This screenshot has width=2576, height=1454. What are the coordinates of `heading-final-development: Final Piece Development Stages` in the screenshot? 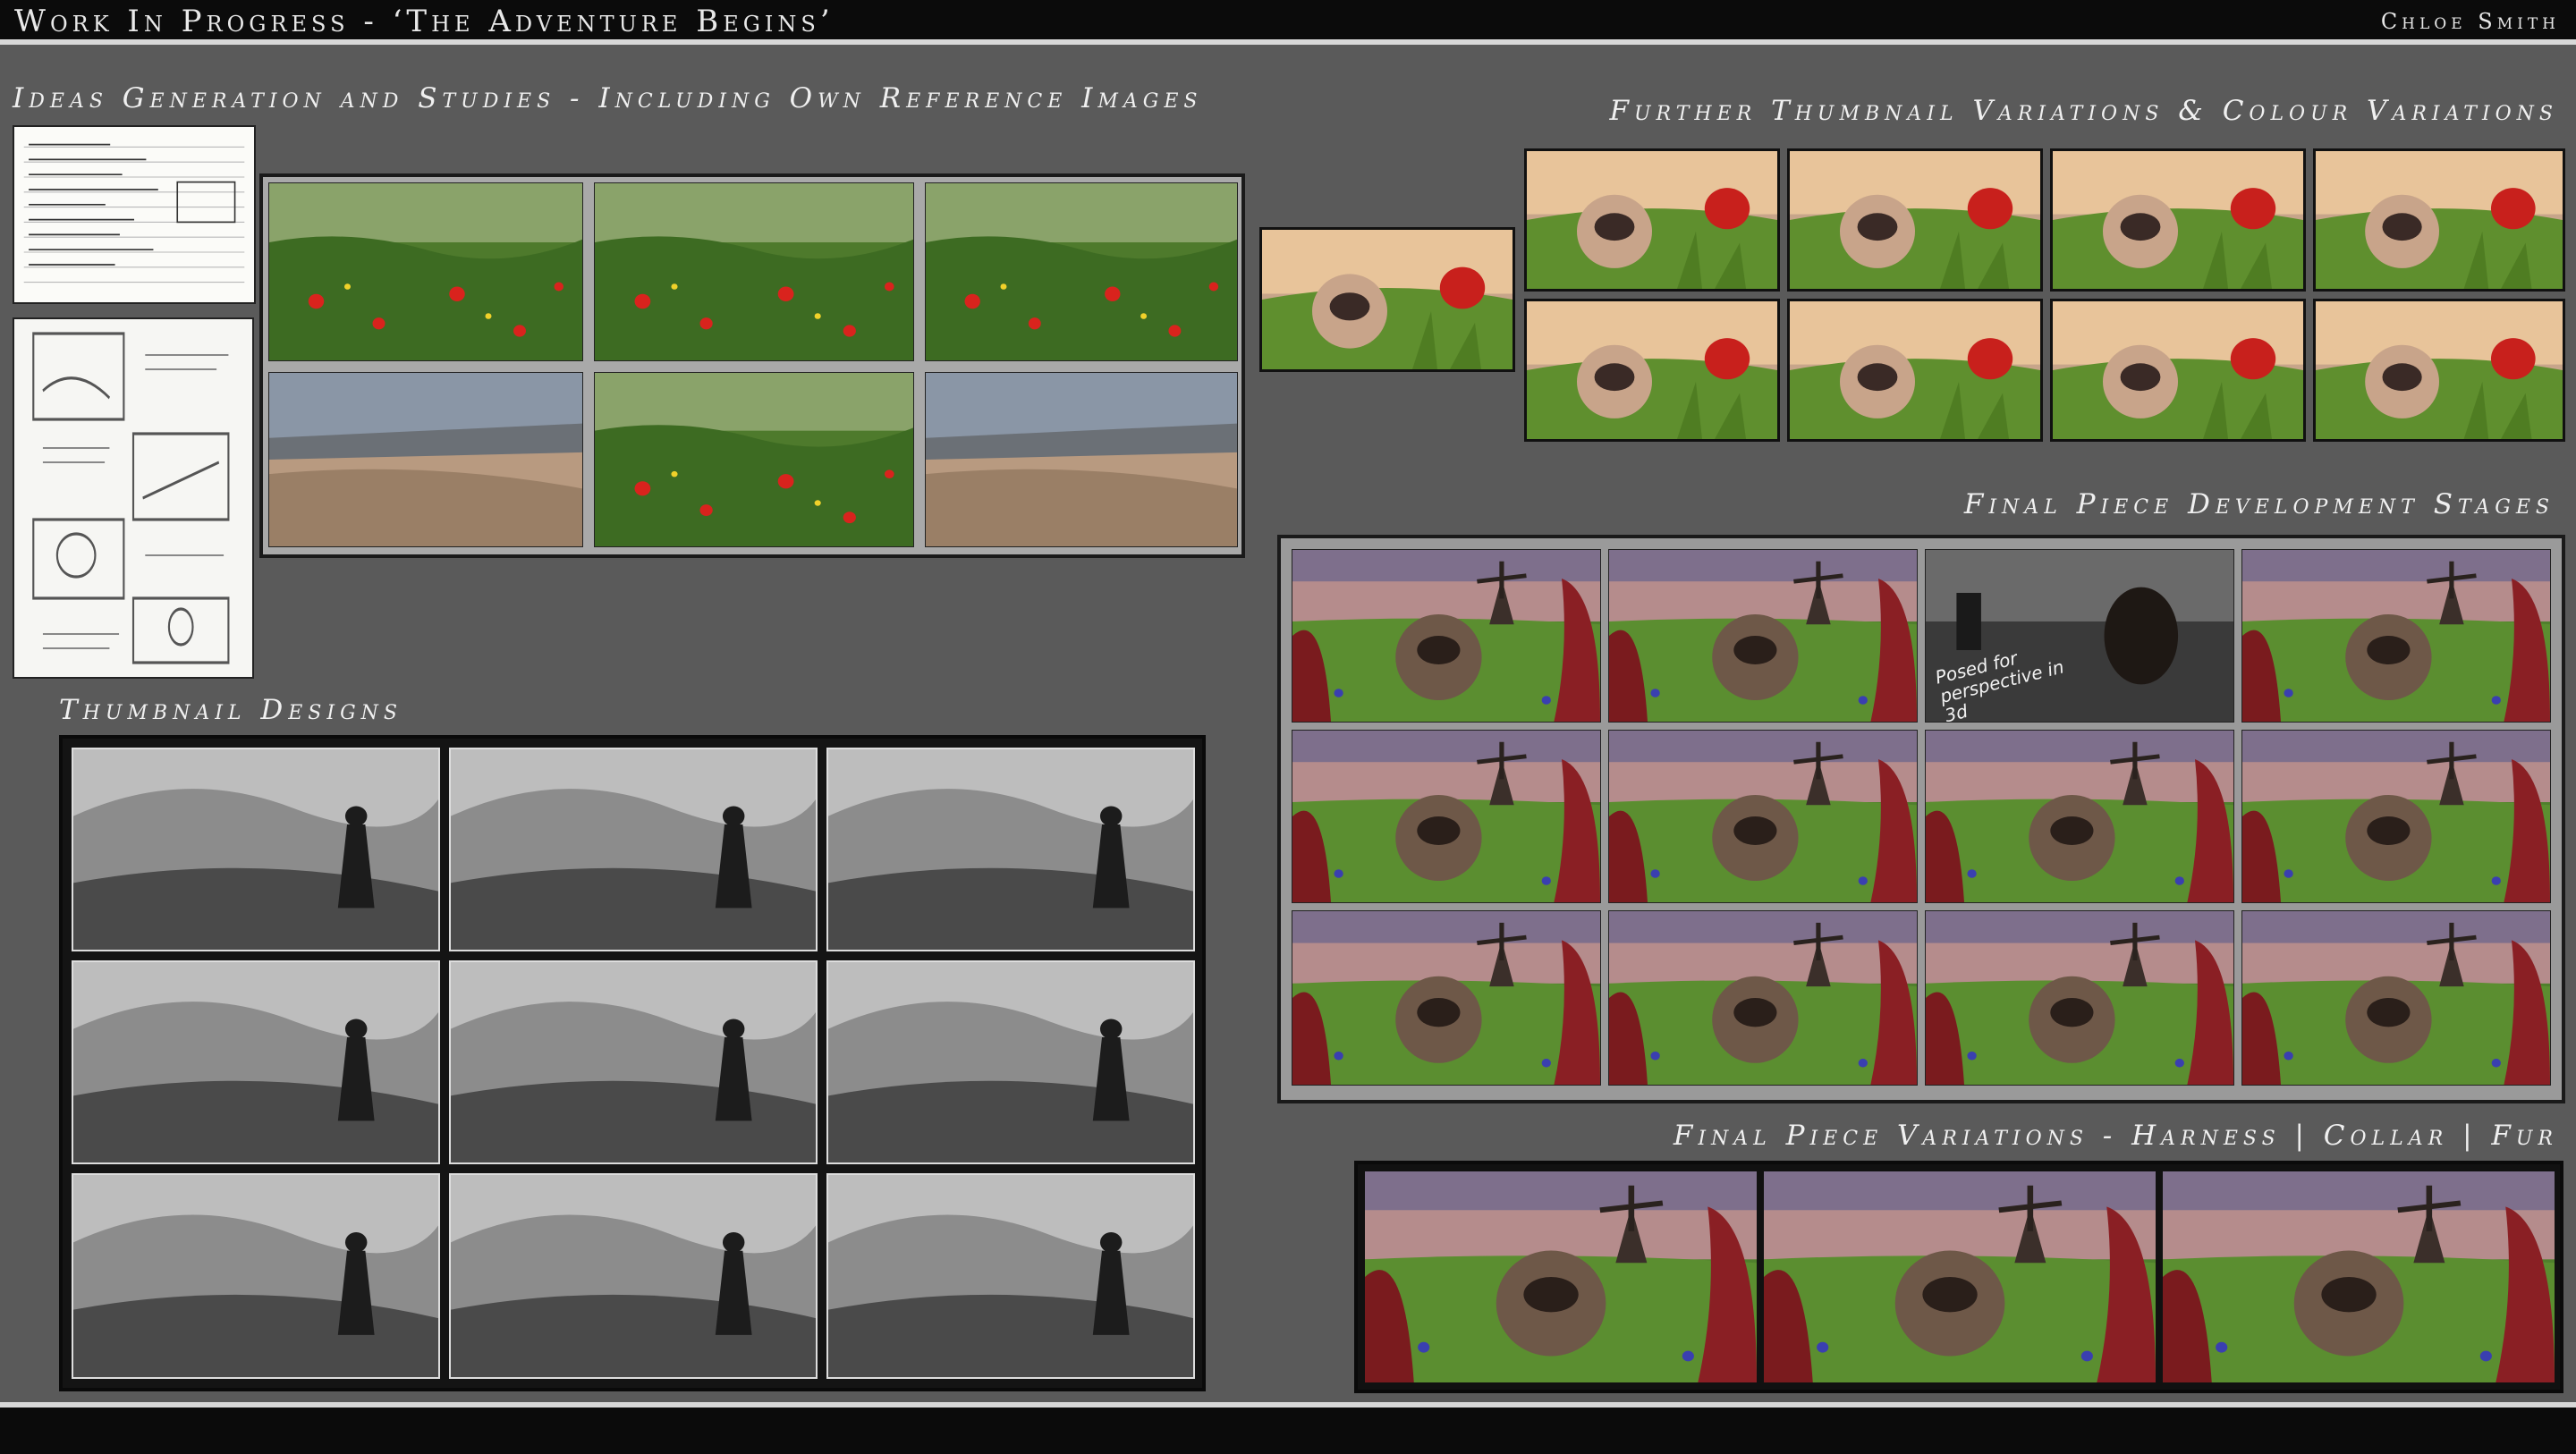 It's located at (2259, 504).